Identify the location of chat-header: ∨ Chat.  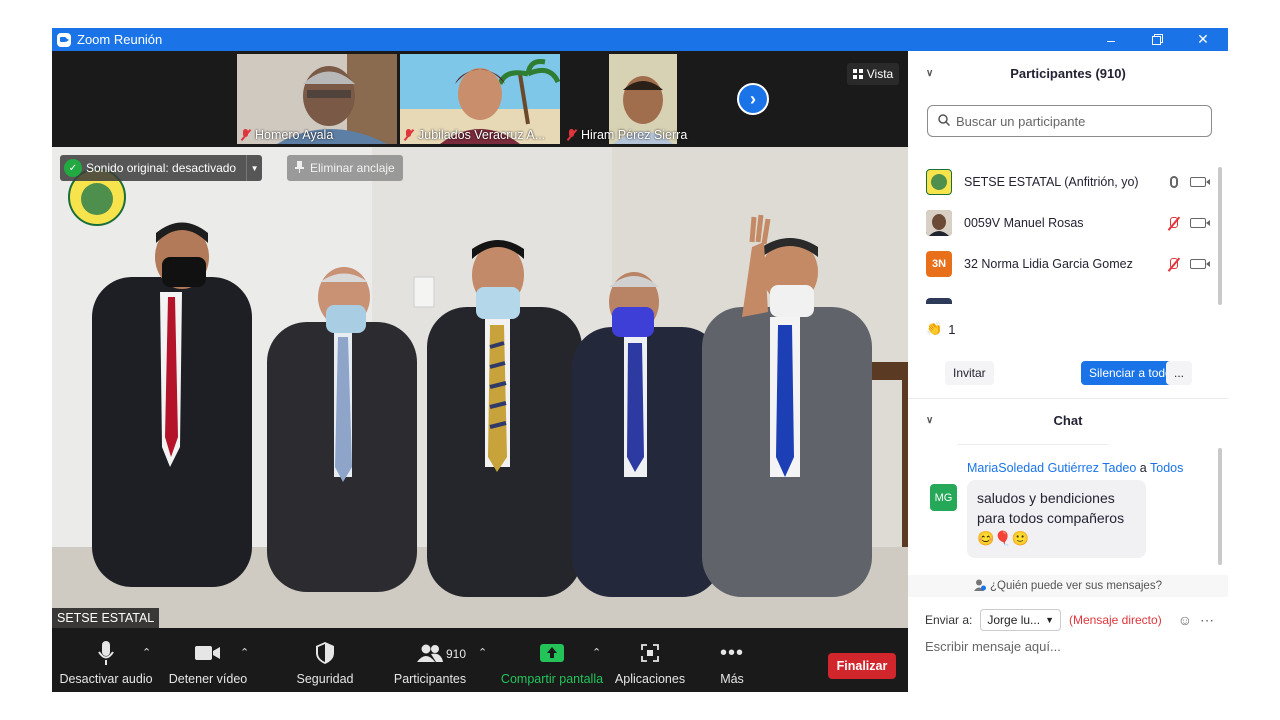
(1068, 420).